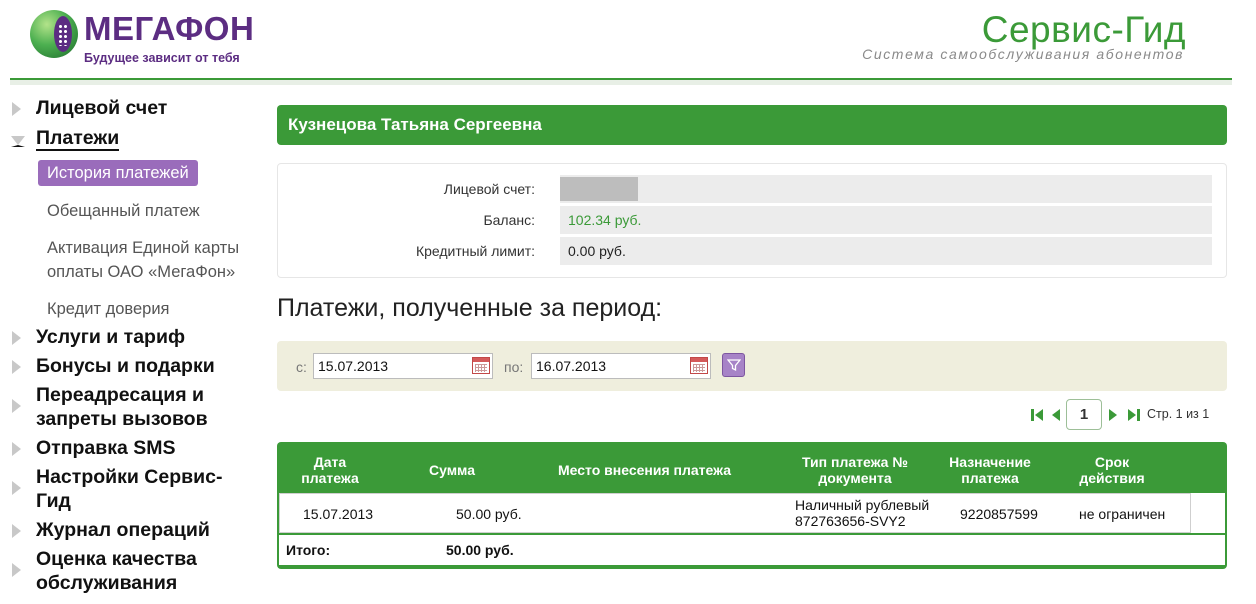 This screenshot has width=1256, height=604. Describe the element at coordinates (18, 141) in the screenshot. I see `expanded-arrow-icon` at that location.